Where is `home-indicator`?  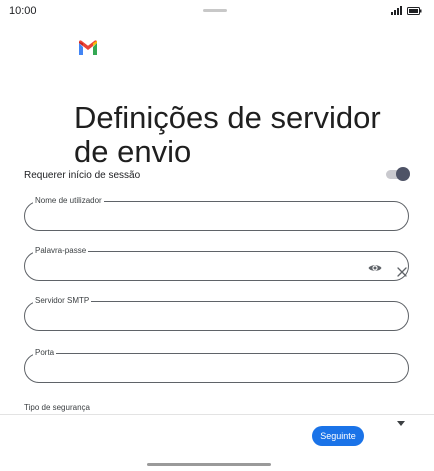 home-indicator is located at coordinates (209, 464).